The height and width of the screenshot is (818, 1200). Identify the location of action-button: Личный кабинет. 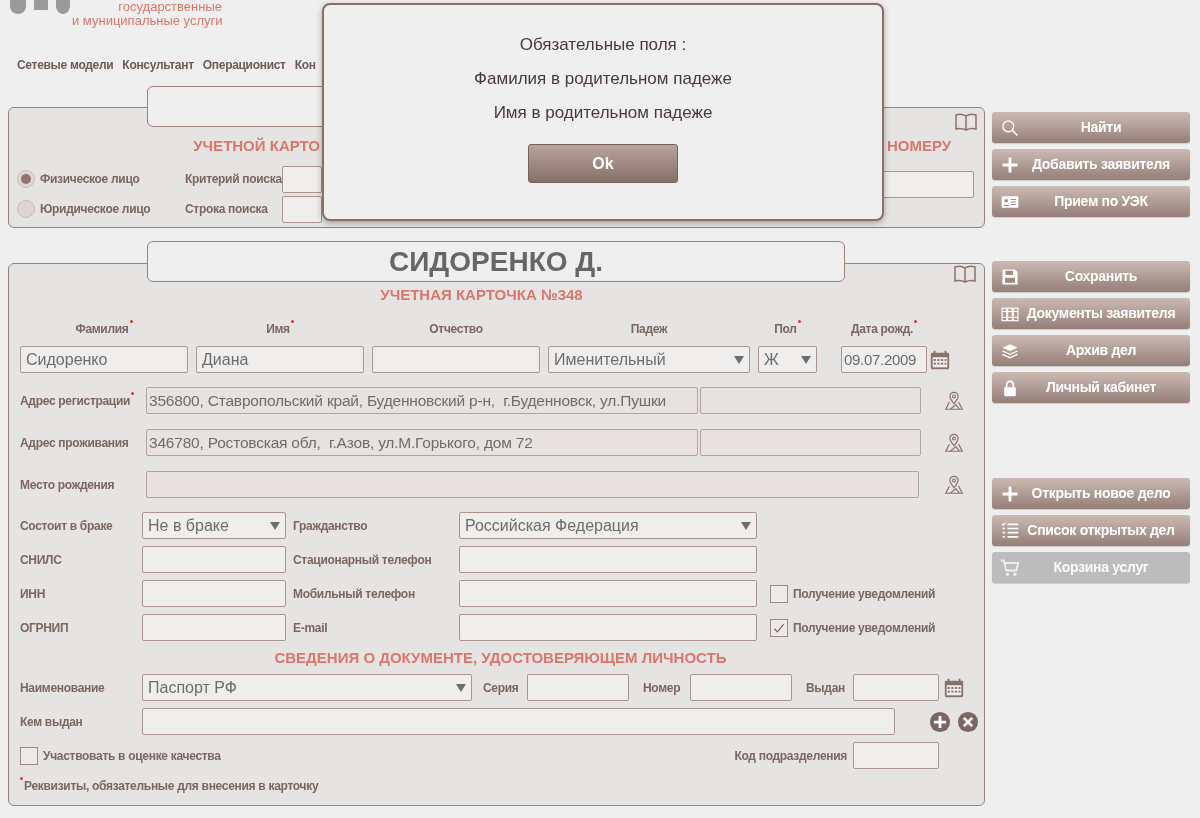
(1091, 387).